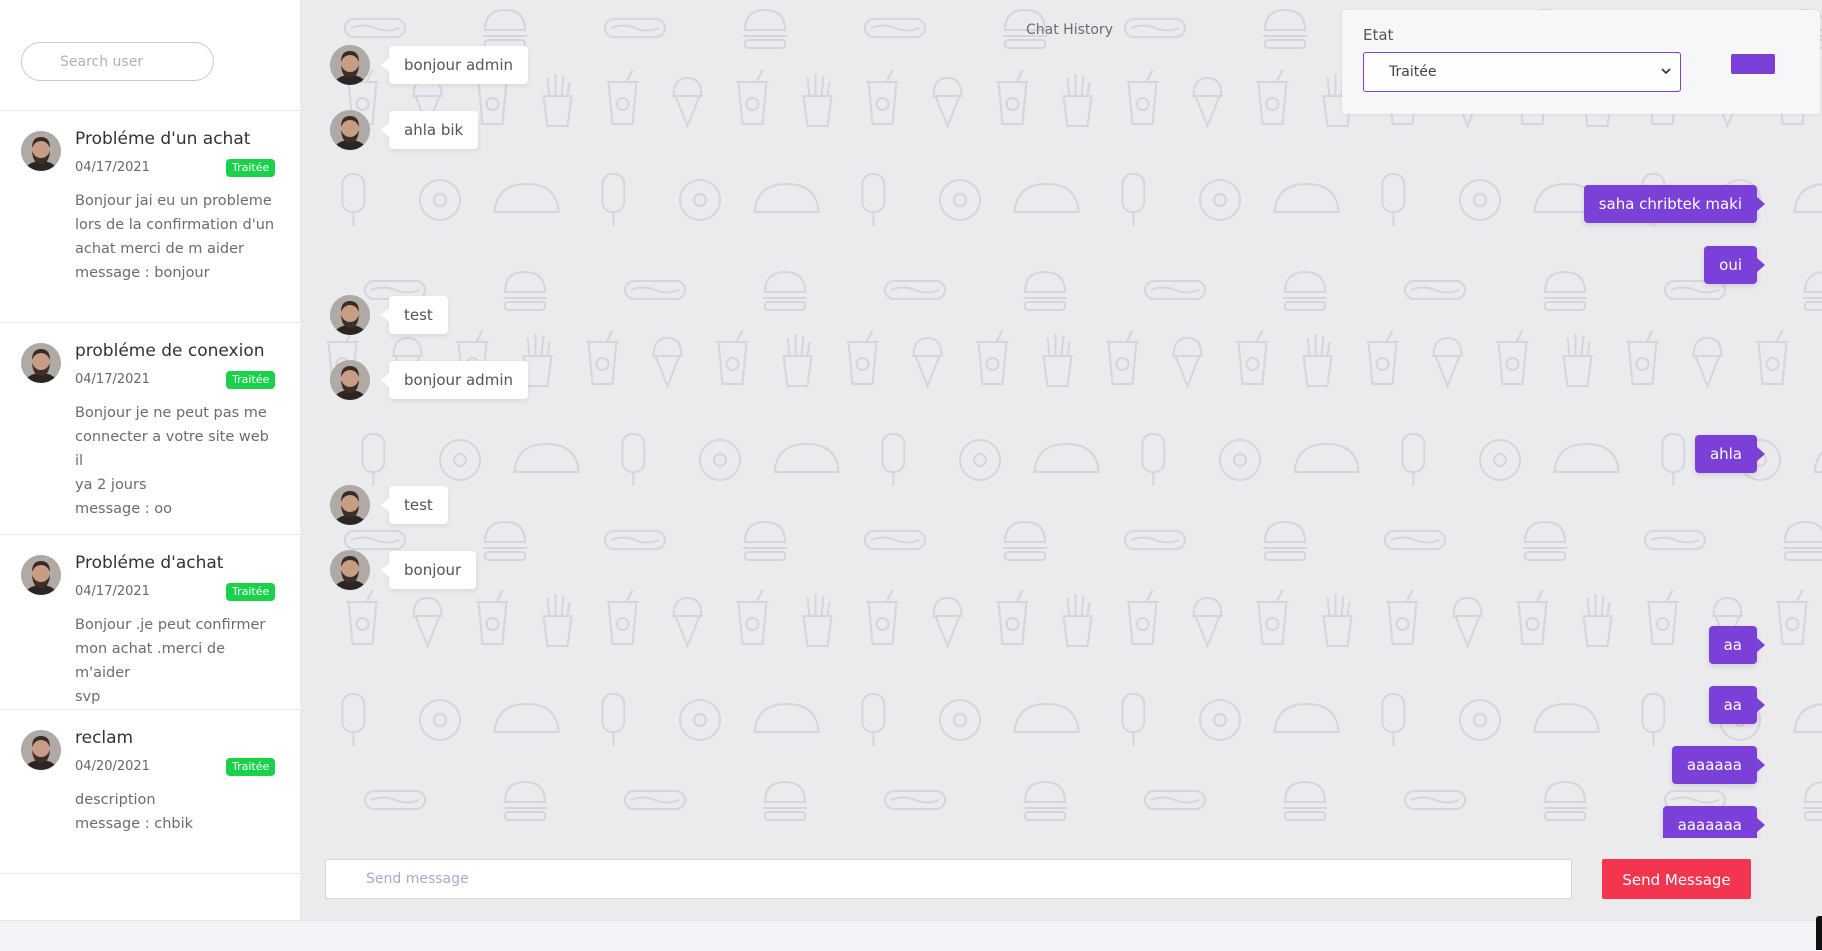  What do you see at coordinates (175, 225) in the screenshot?
I see `desc-line: lors de la confirmation d'un` at bounding box center [175, 225].